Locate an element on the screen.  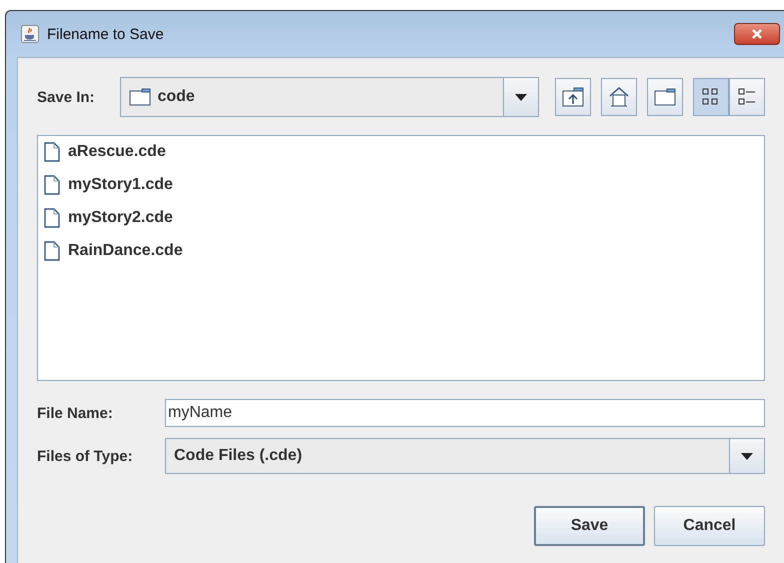
close-icon is located at coordinates (757, 34).